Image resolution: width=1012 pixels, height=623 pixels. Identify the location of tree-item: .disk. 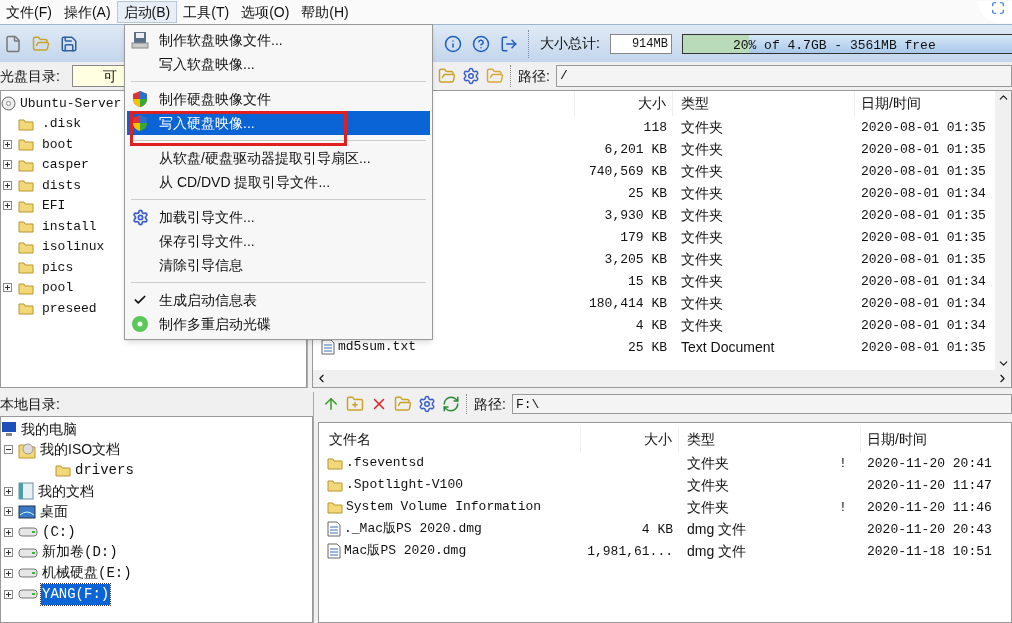
(59, 124).